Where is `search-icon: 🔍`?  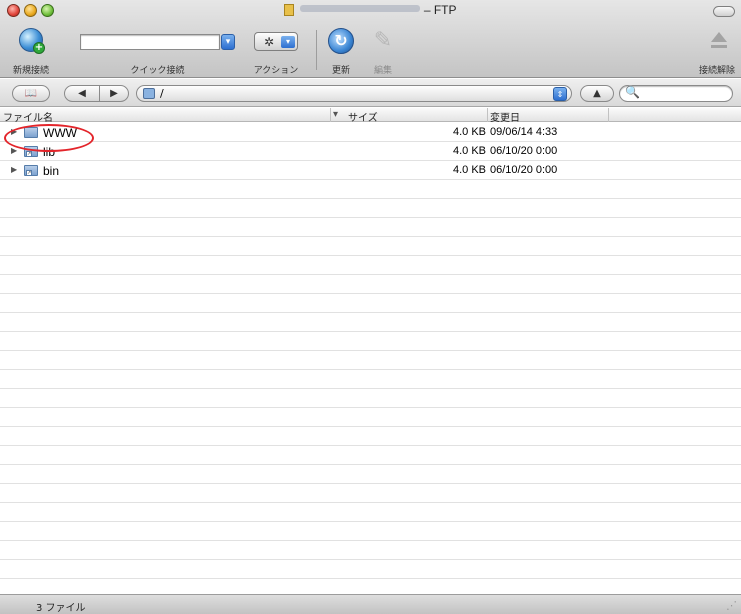
search-icon: 🔍 is located at coordinates (632, 92).